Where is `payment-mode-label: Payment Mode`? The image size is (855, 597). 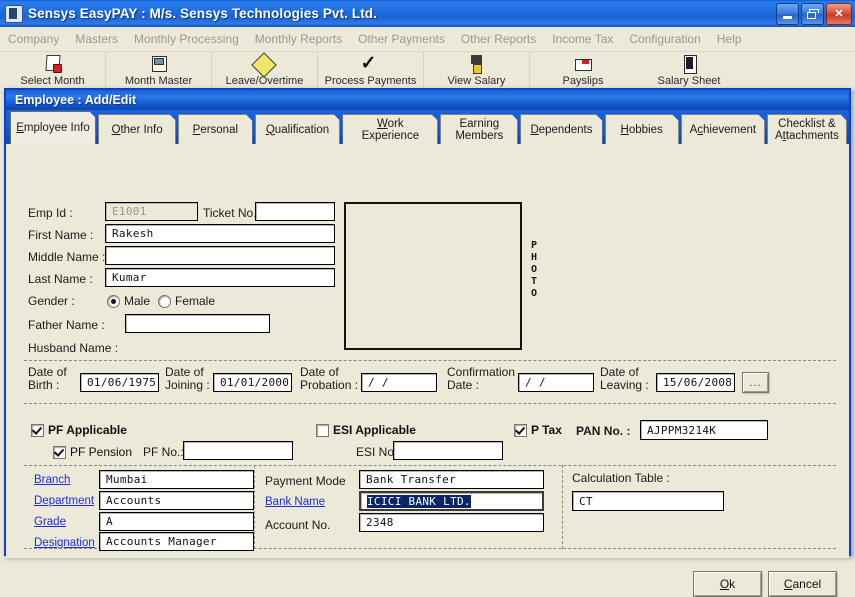 payment-mode-label: Payment Mode is located at coordinates (305, 481).